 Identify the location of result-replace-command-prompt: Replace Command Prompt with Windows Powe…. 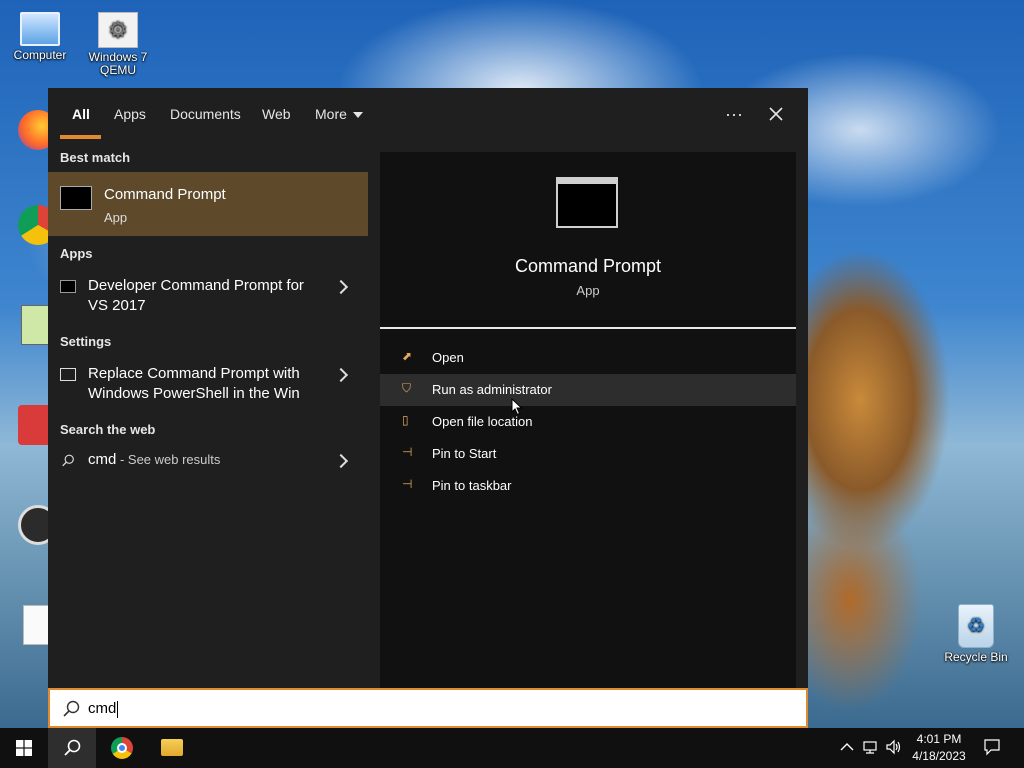
(209, 382).